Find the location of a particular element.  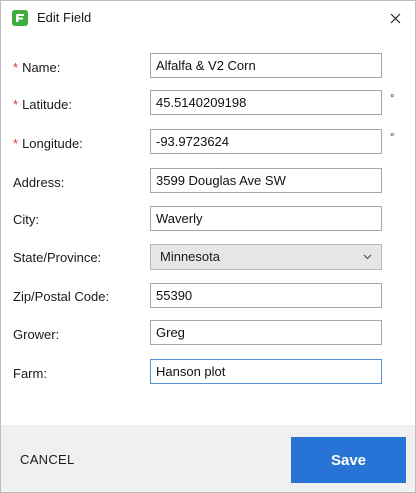

state-selected-value: Minnesota is located at coordinates (190, 256).